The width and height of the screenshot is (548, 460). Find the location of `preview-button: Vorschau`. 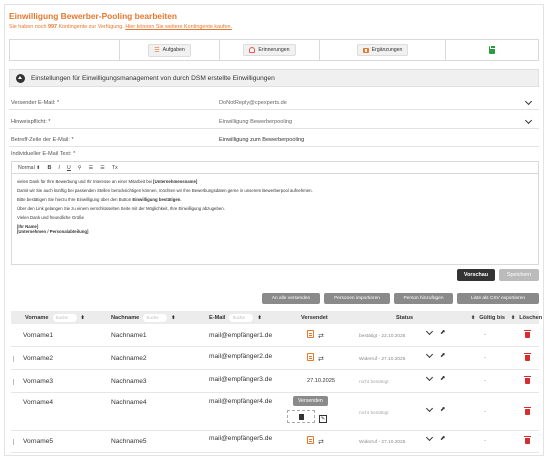

preview-button: Vorschau is located at coordinates (476, 275).